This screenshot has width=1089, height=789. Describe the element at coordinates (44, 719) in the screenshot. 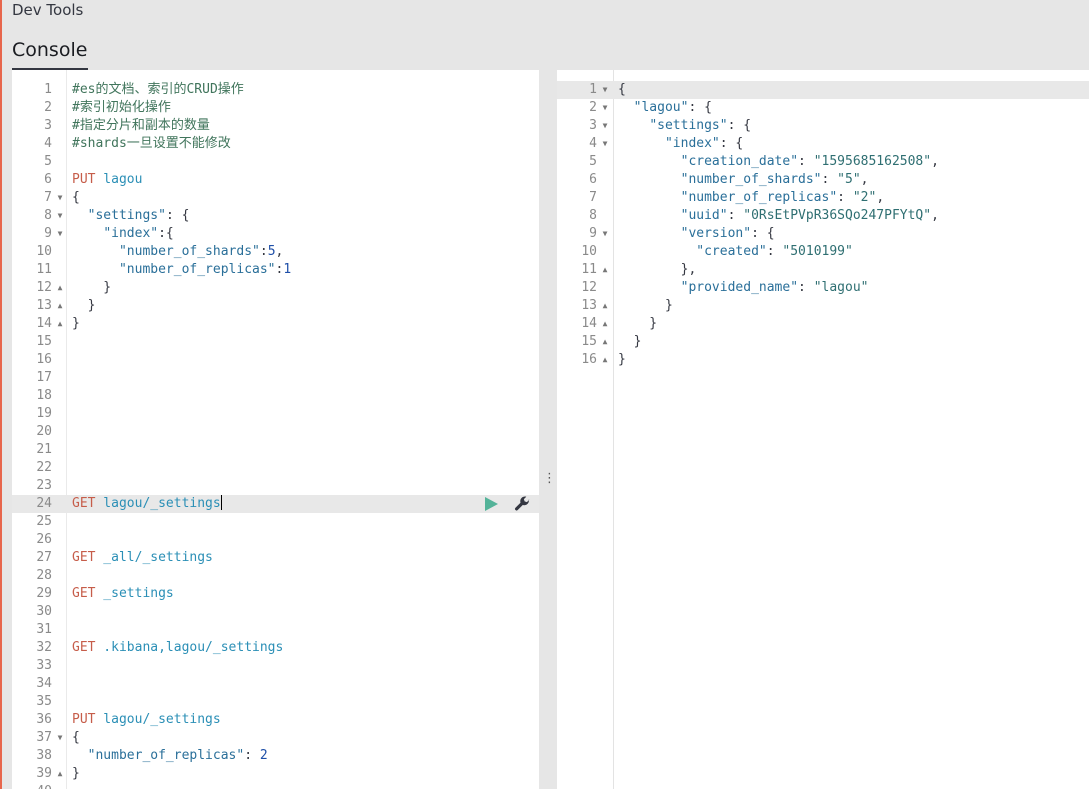

I see `line-number: 36` at that location.